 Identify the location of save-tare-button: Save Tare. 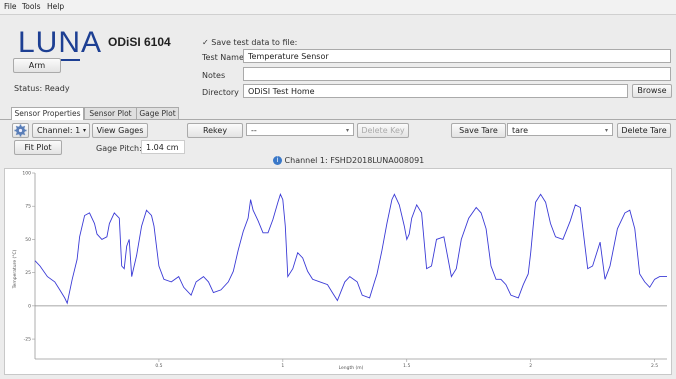
(478, 130).